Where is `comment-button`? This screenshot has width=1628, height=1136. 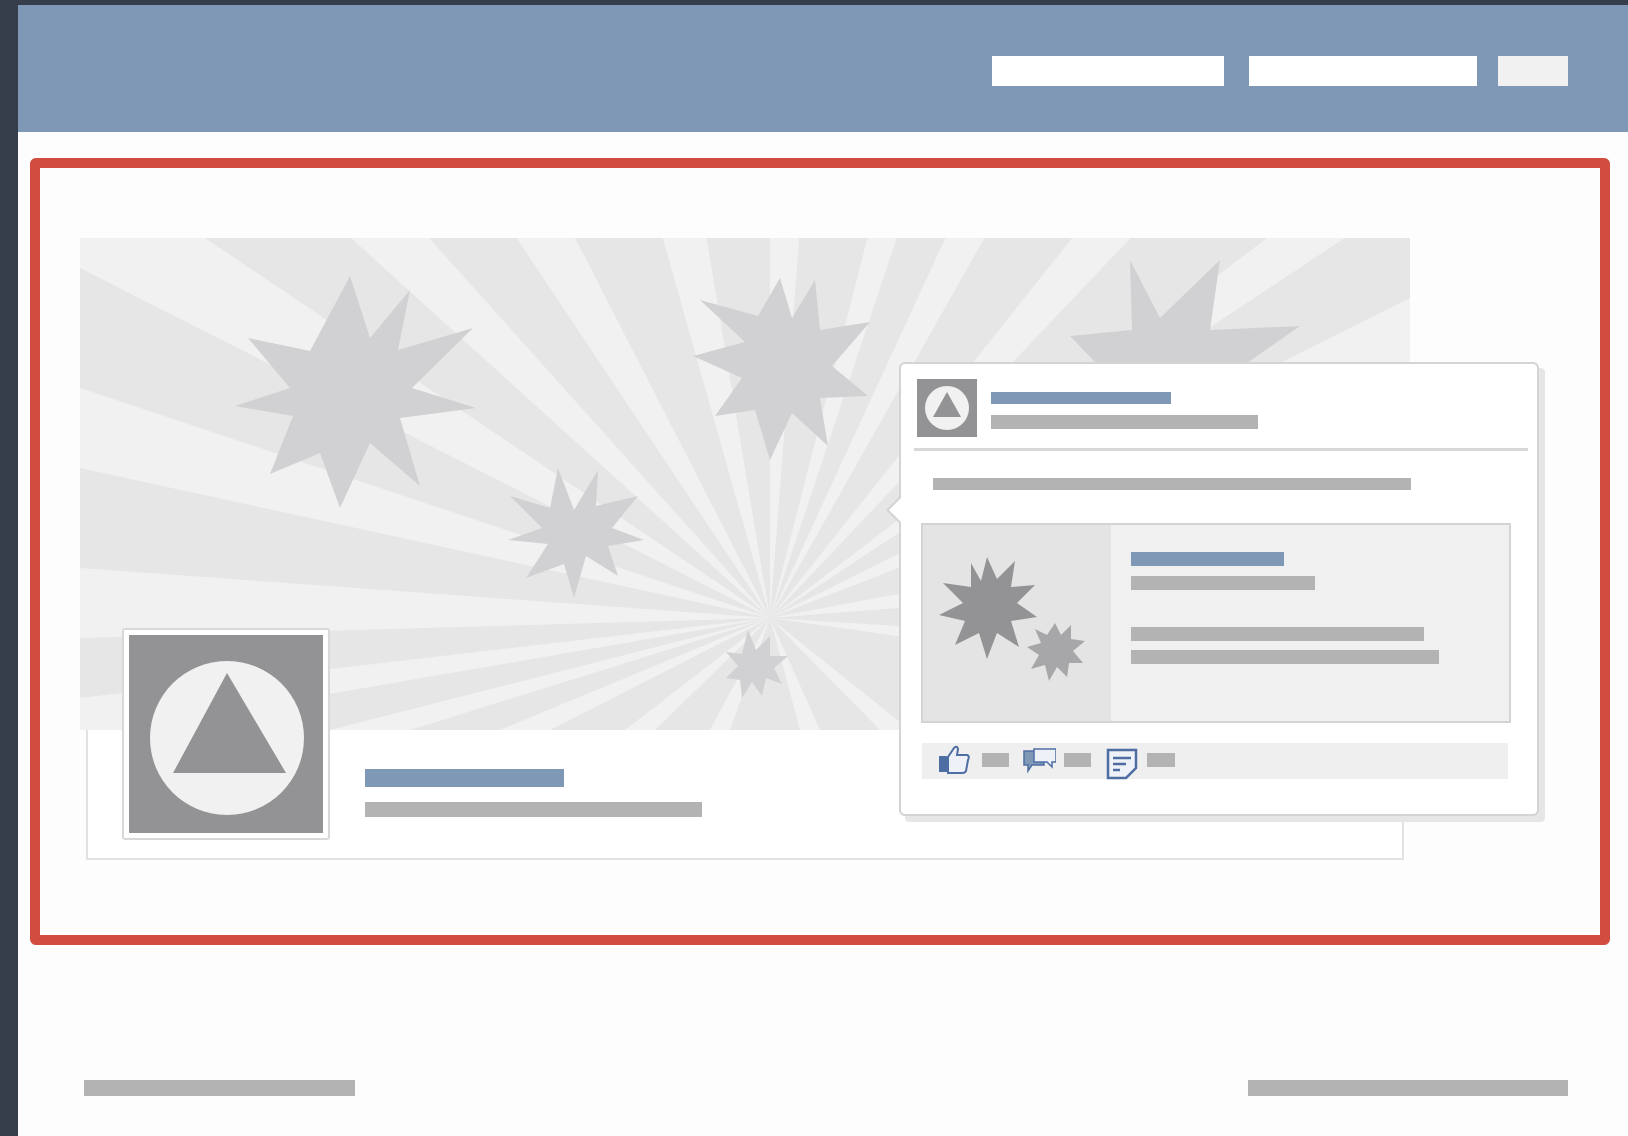 comment-button is located at coordinates (1039, 762).